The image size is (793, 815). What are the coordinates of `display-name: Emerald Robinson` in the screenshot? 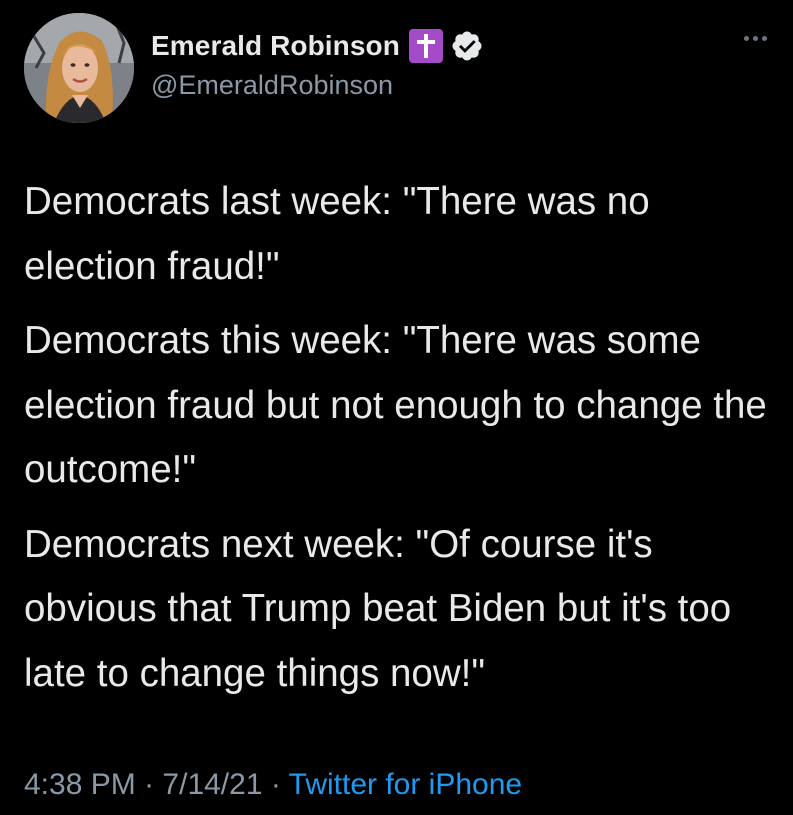 It's located at (275, 46).